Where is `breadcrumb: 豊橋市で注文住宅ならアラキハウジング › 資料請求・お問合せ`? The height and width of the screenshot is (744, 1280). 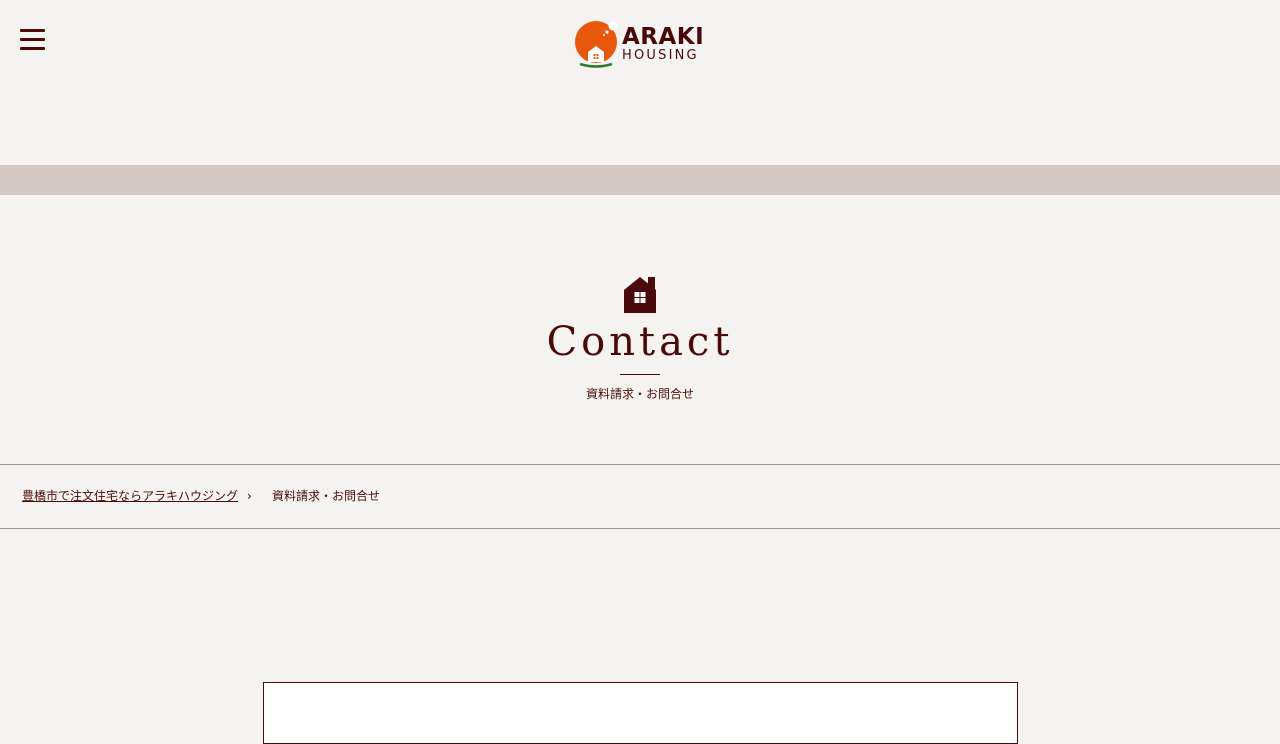
breadcrumb: 豊橋市で注文住宅ならアラキハウジング › 資料請求・お問合せ is located at coordinates (640, 496).